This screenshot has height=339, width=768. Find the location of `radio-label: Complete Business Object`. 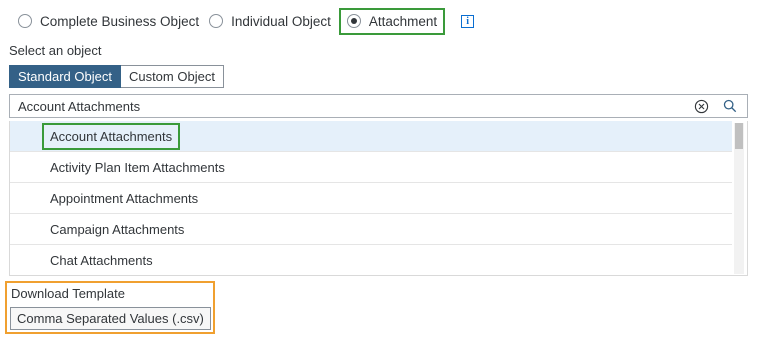

radio-label: Complete Business Object is located at coordinates (120, 21).